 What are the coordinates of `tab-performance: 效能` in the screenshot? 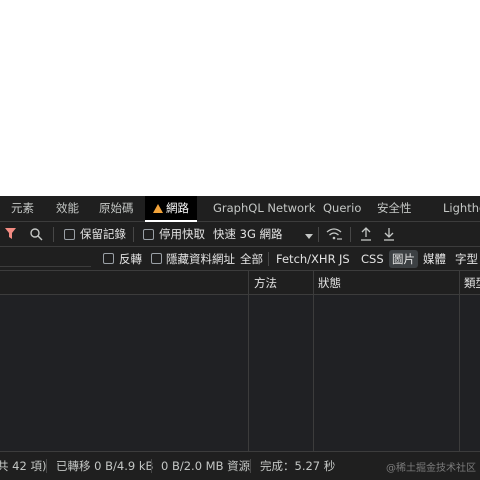 It's located at (67, 209).